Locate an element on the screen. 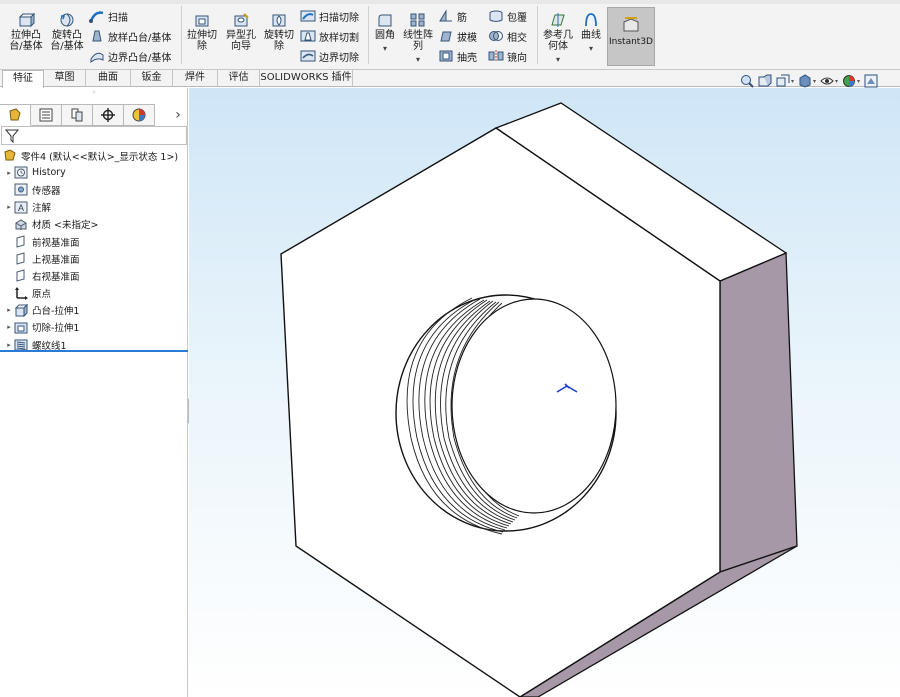  curves-button: 曲线 ▾ is located at coordinates (591, 33).